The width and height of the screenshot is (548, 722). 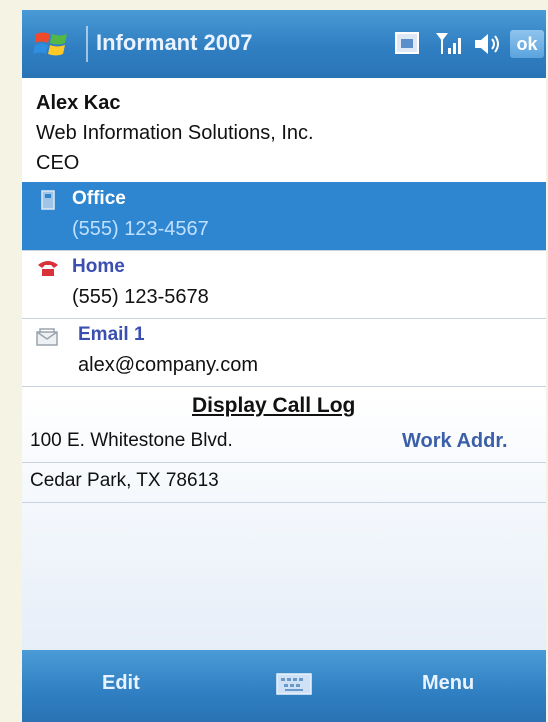 I want to click on app-title: Informant 2007, so click(x=174, y=42).